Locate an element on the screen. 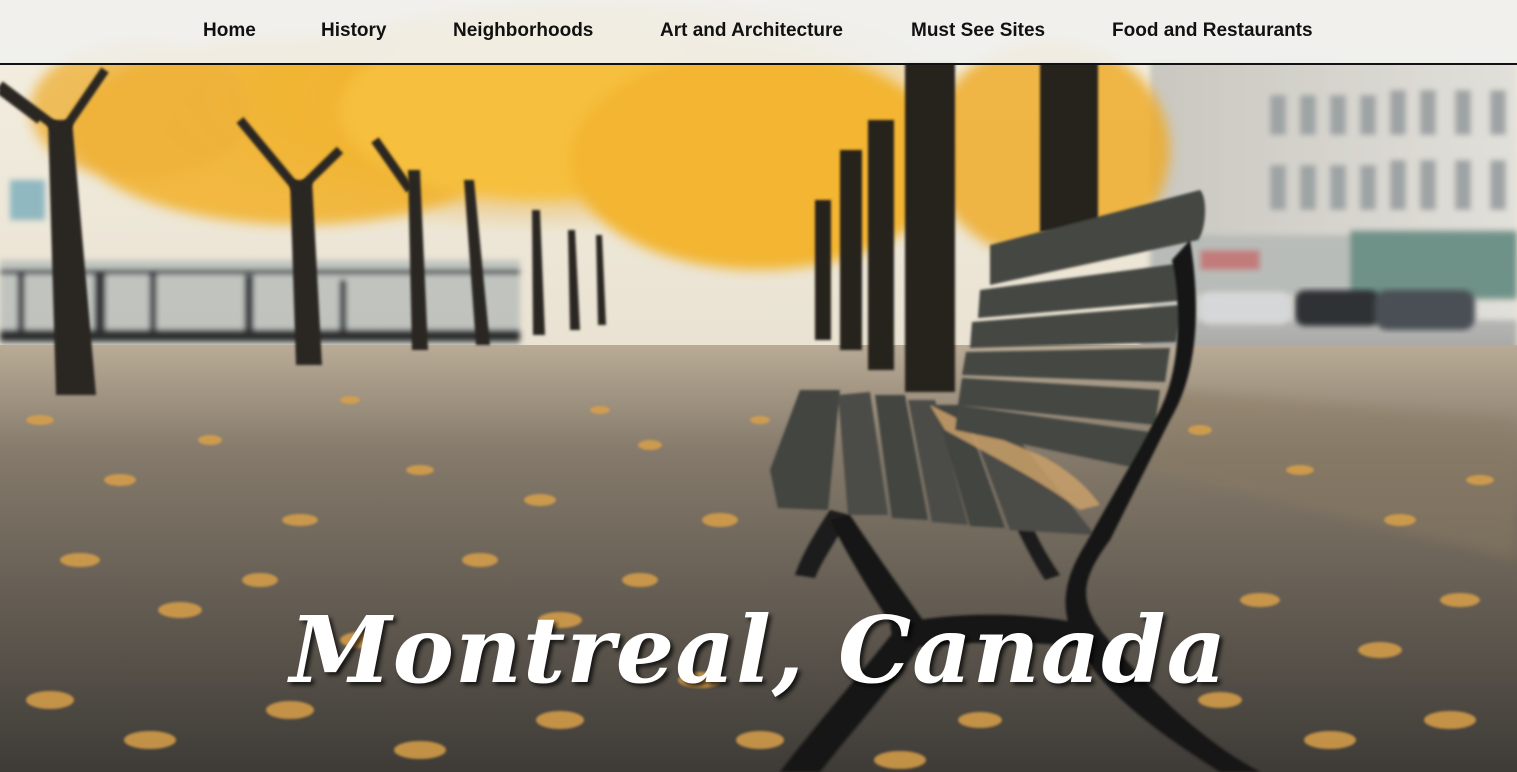 The width and height of the screenshot is (1517, 772). nav-link-art-and-architecture: Art and Architecture is located at coordinates (751, 31).